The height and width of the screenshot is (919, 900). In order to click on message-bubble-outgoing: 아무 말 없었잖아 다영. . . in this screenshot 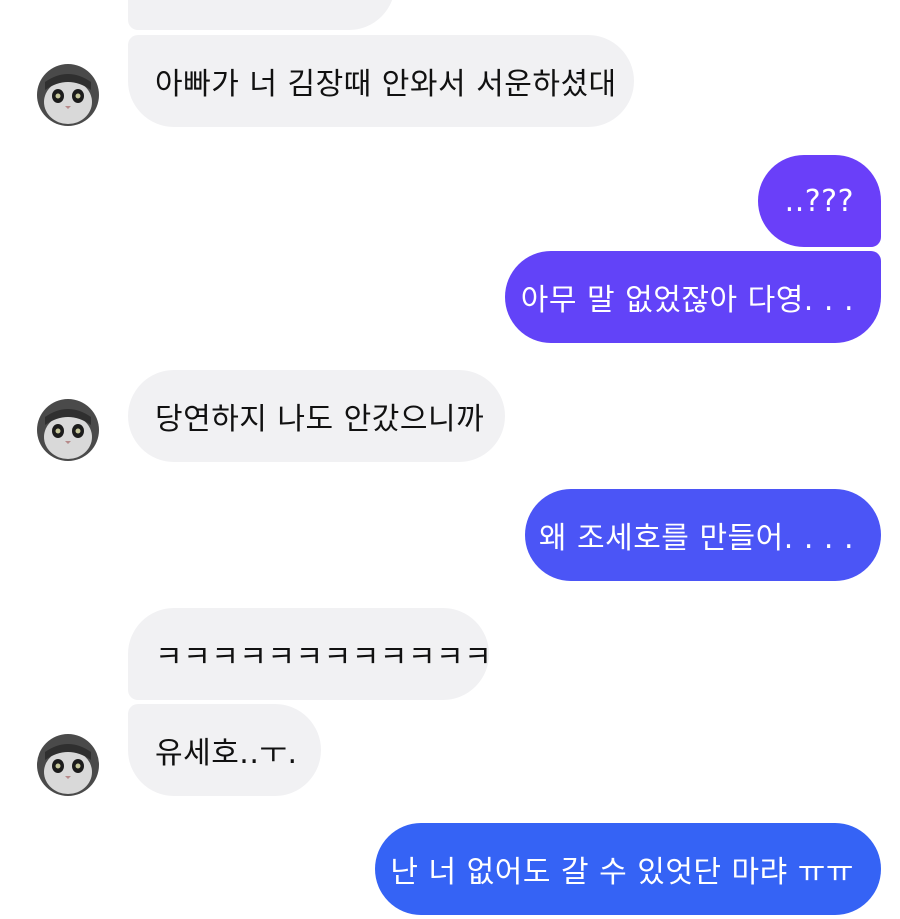, I will do `click(693, 297)`.